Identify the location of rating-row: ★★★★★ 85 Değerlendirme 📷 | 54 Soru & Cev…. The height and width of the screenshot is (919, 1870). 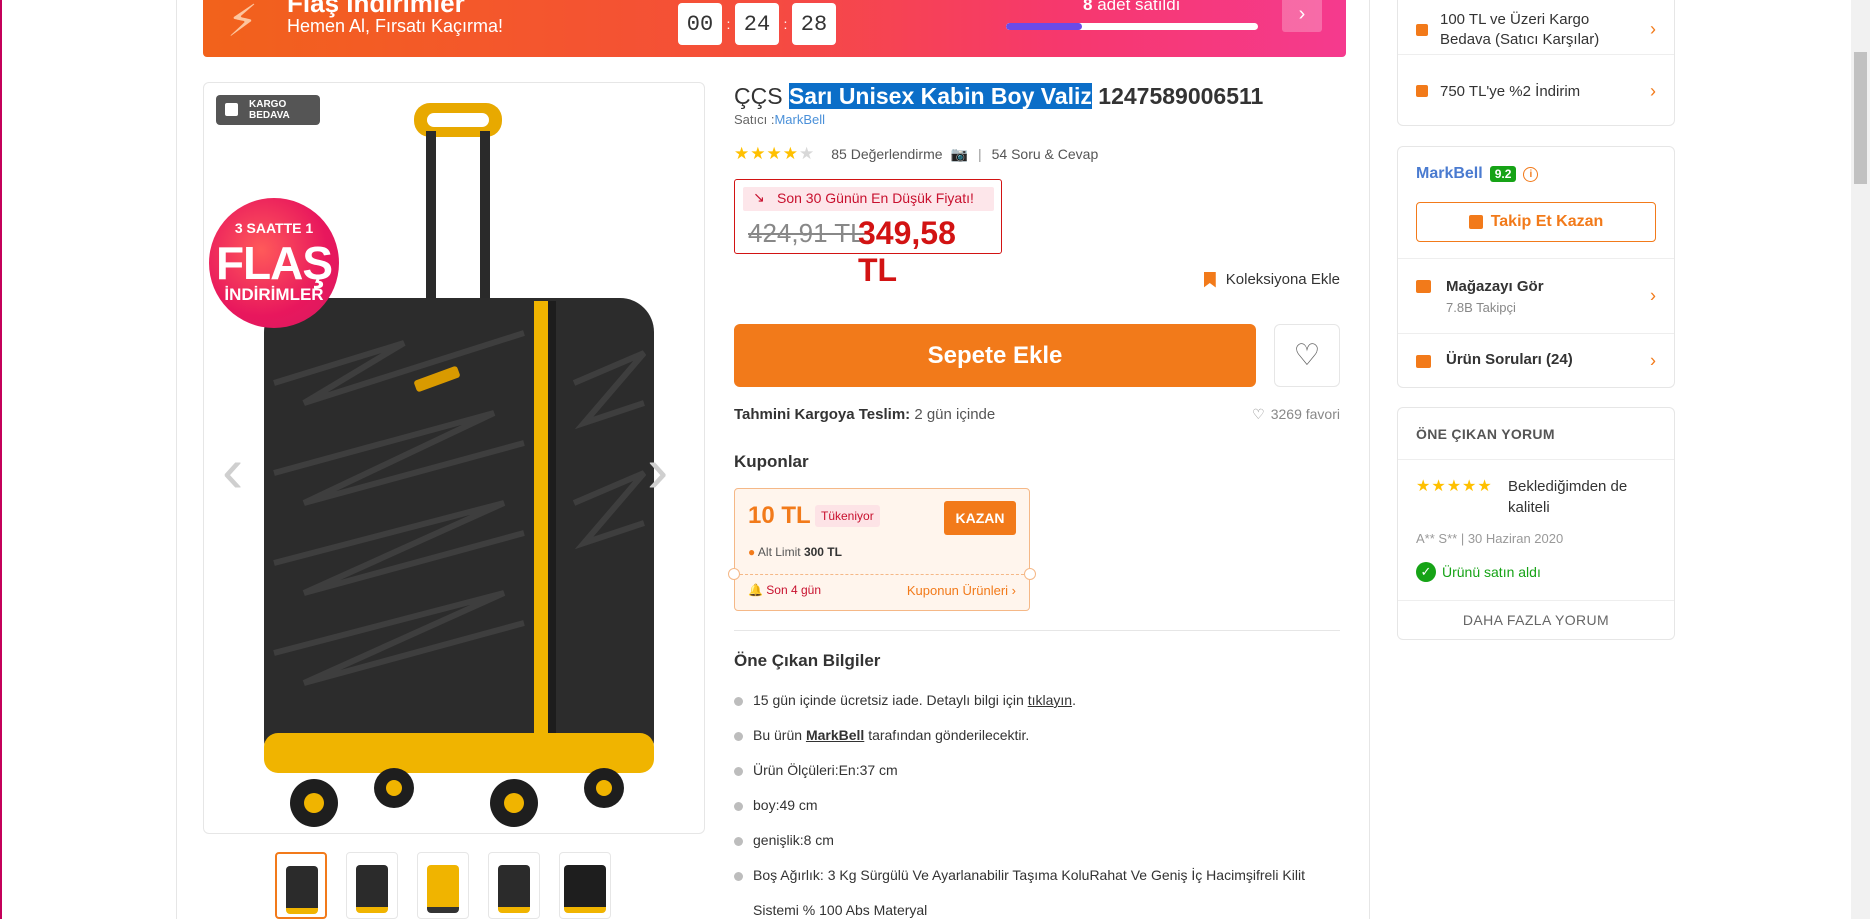
(916, 154).